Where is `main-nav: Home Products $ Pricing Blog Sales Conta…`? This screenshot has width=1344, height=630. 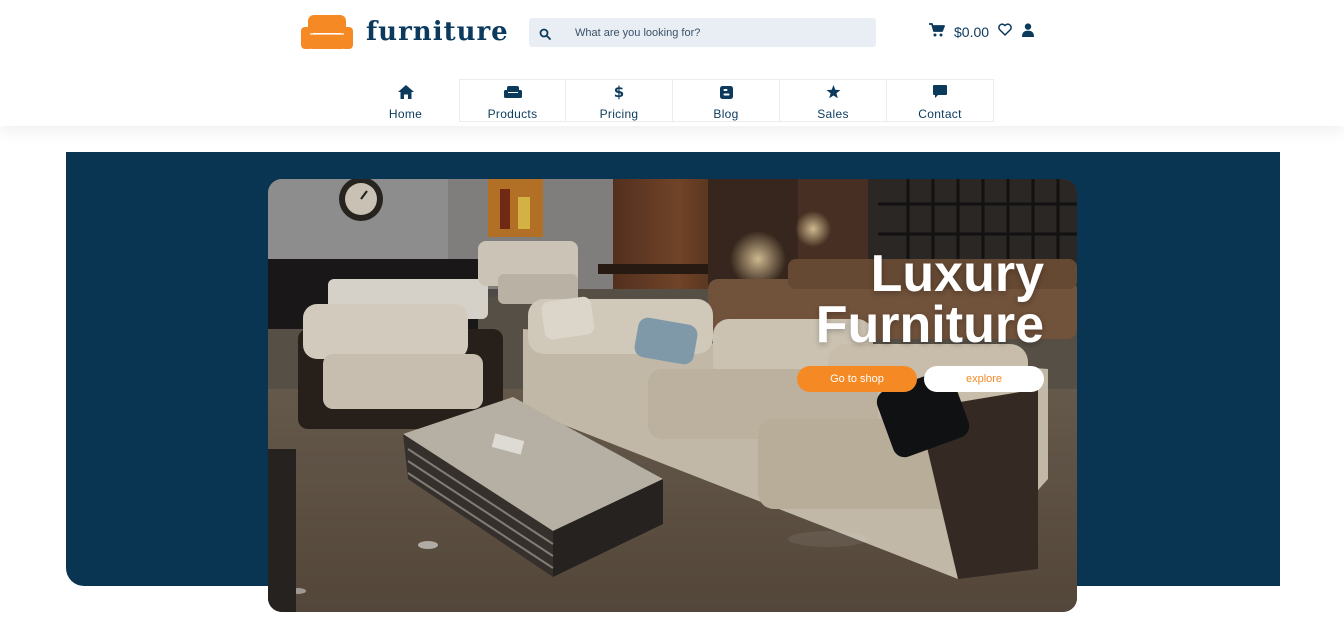 main-nav: Home Products $ Pricing Blog Sales Conta… is located at coordinates (673, 100).